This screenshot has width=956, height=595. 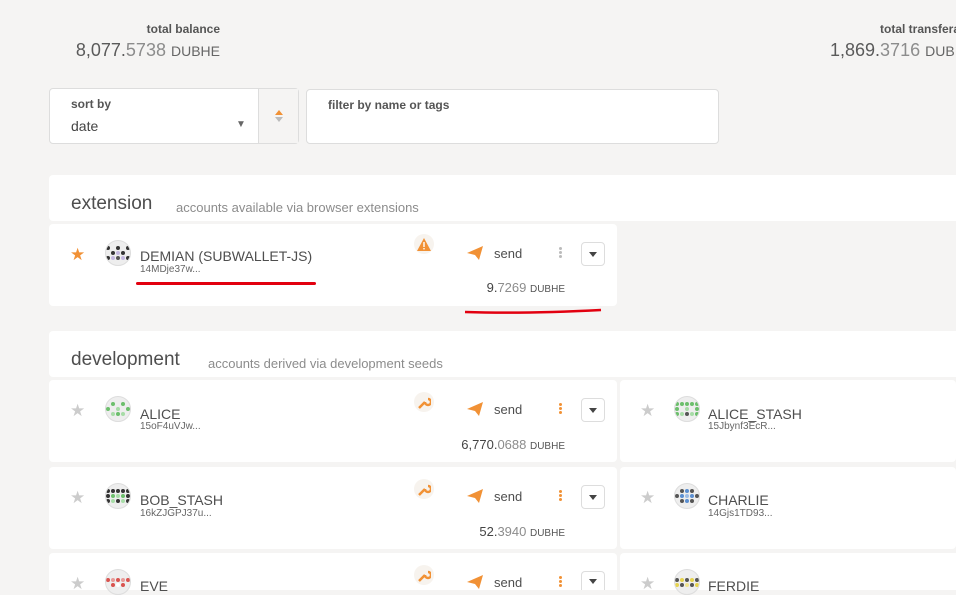 What do you see at coordinates (91, 104) in the screenshot?
I see `sort-label: sort by` at bounding box center [91, 104].